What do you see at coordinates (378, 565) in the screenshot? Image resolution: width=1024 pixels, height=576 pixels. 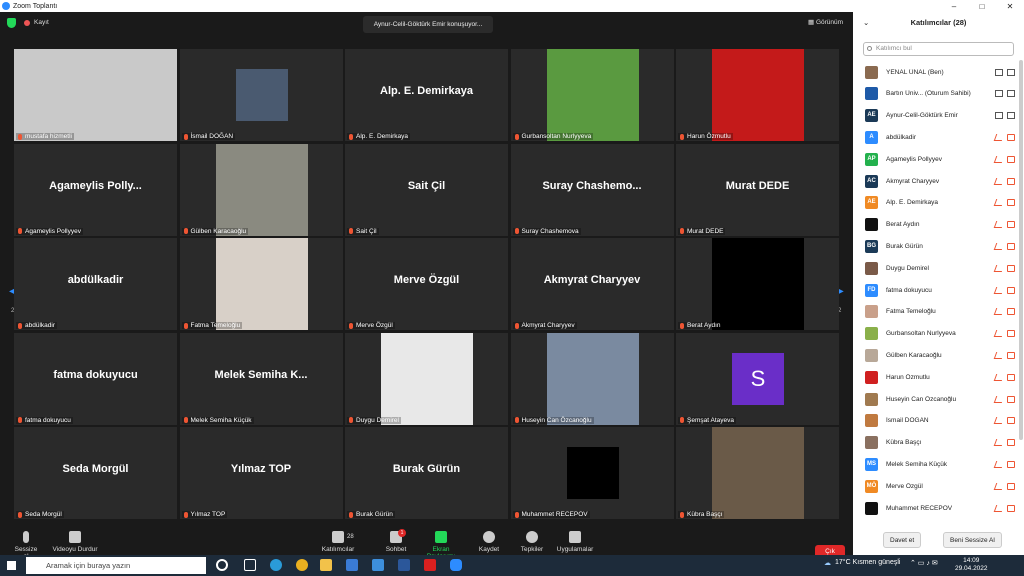 I see `mail-icon` at bounding box center [378, 565].